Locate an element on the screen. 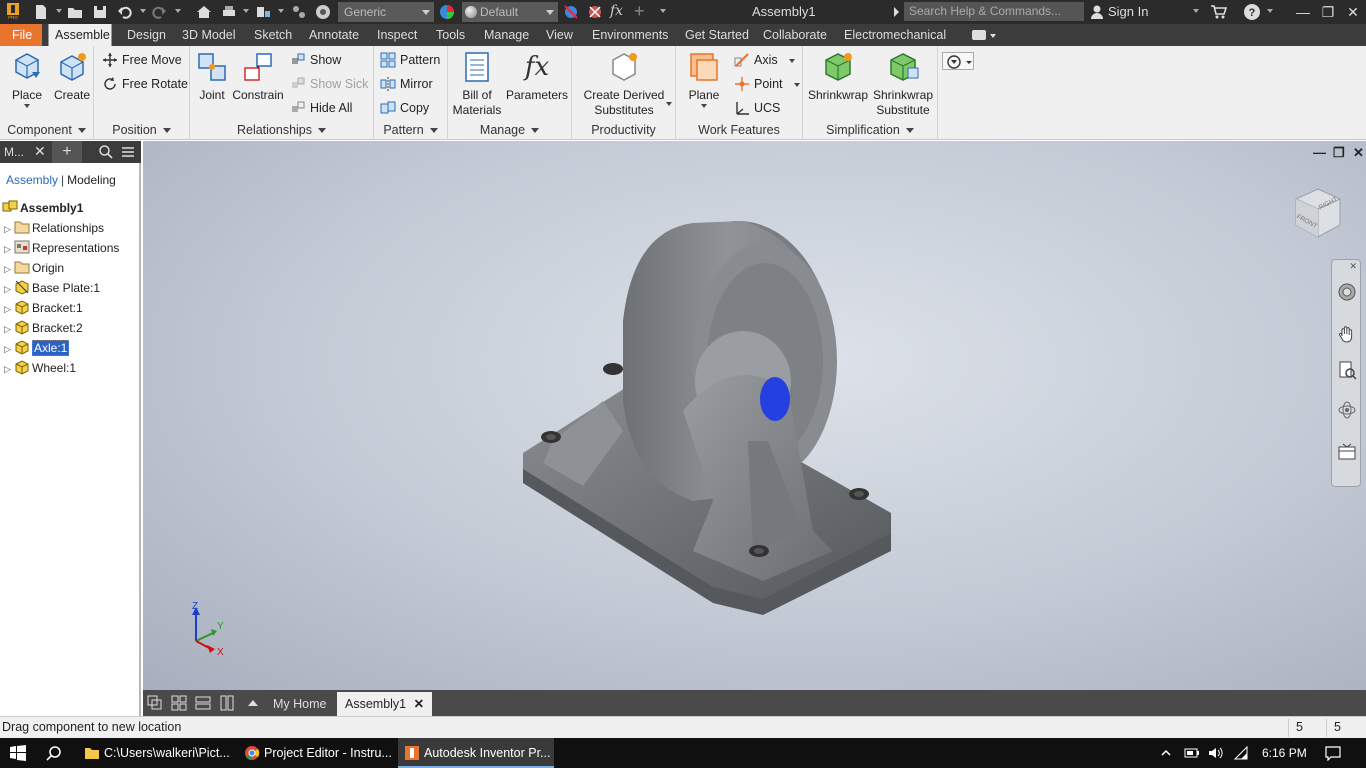 Image resolution: width=1366 pixels, height=768 pixels. update-icon is located at coordinates (263, 12).